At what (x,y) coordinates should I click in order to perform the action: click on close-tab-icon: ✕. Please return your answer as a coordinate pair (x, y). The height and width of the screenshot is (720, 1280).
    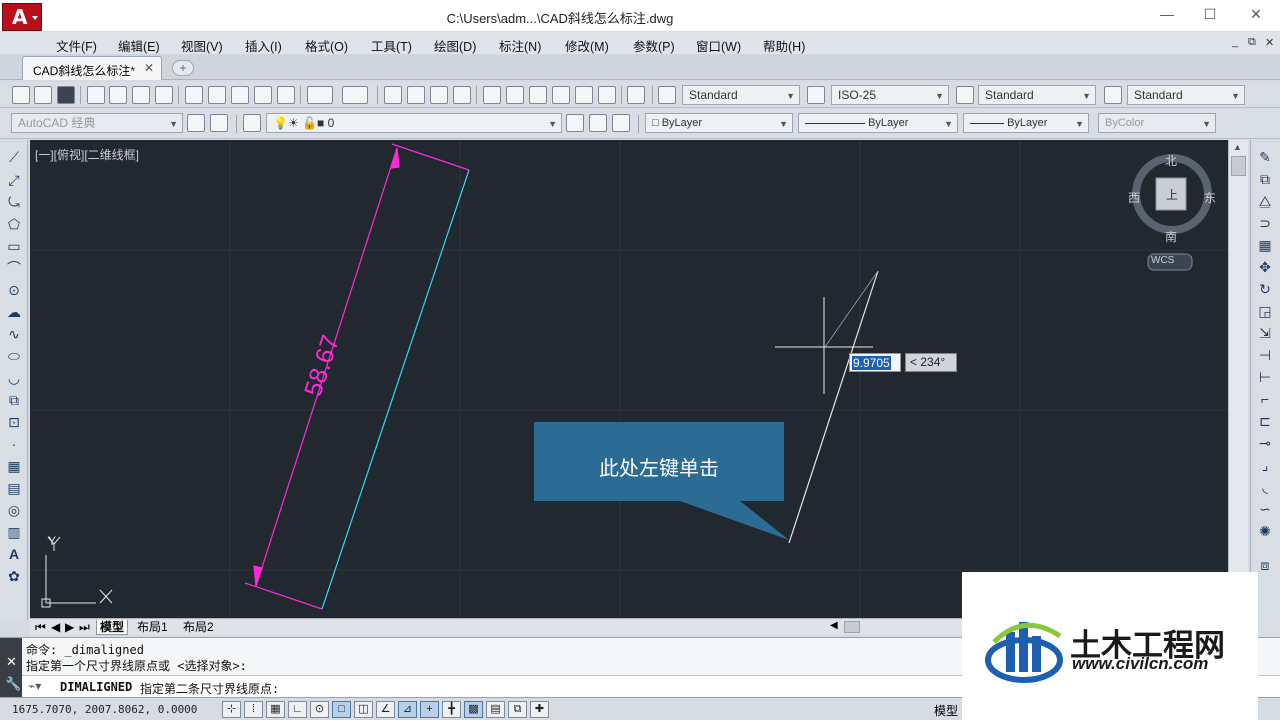
    Looking at the image, I should click on (149, 68).